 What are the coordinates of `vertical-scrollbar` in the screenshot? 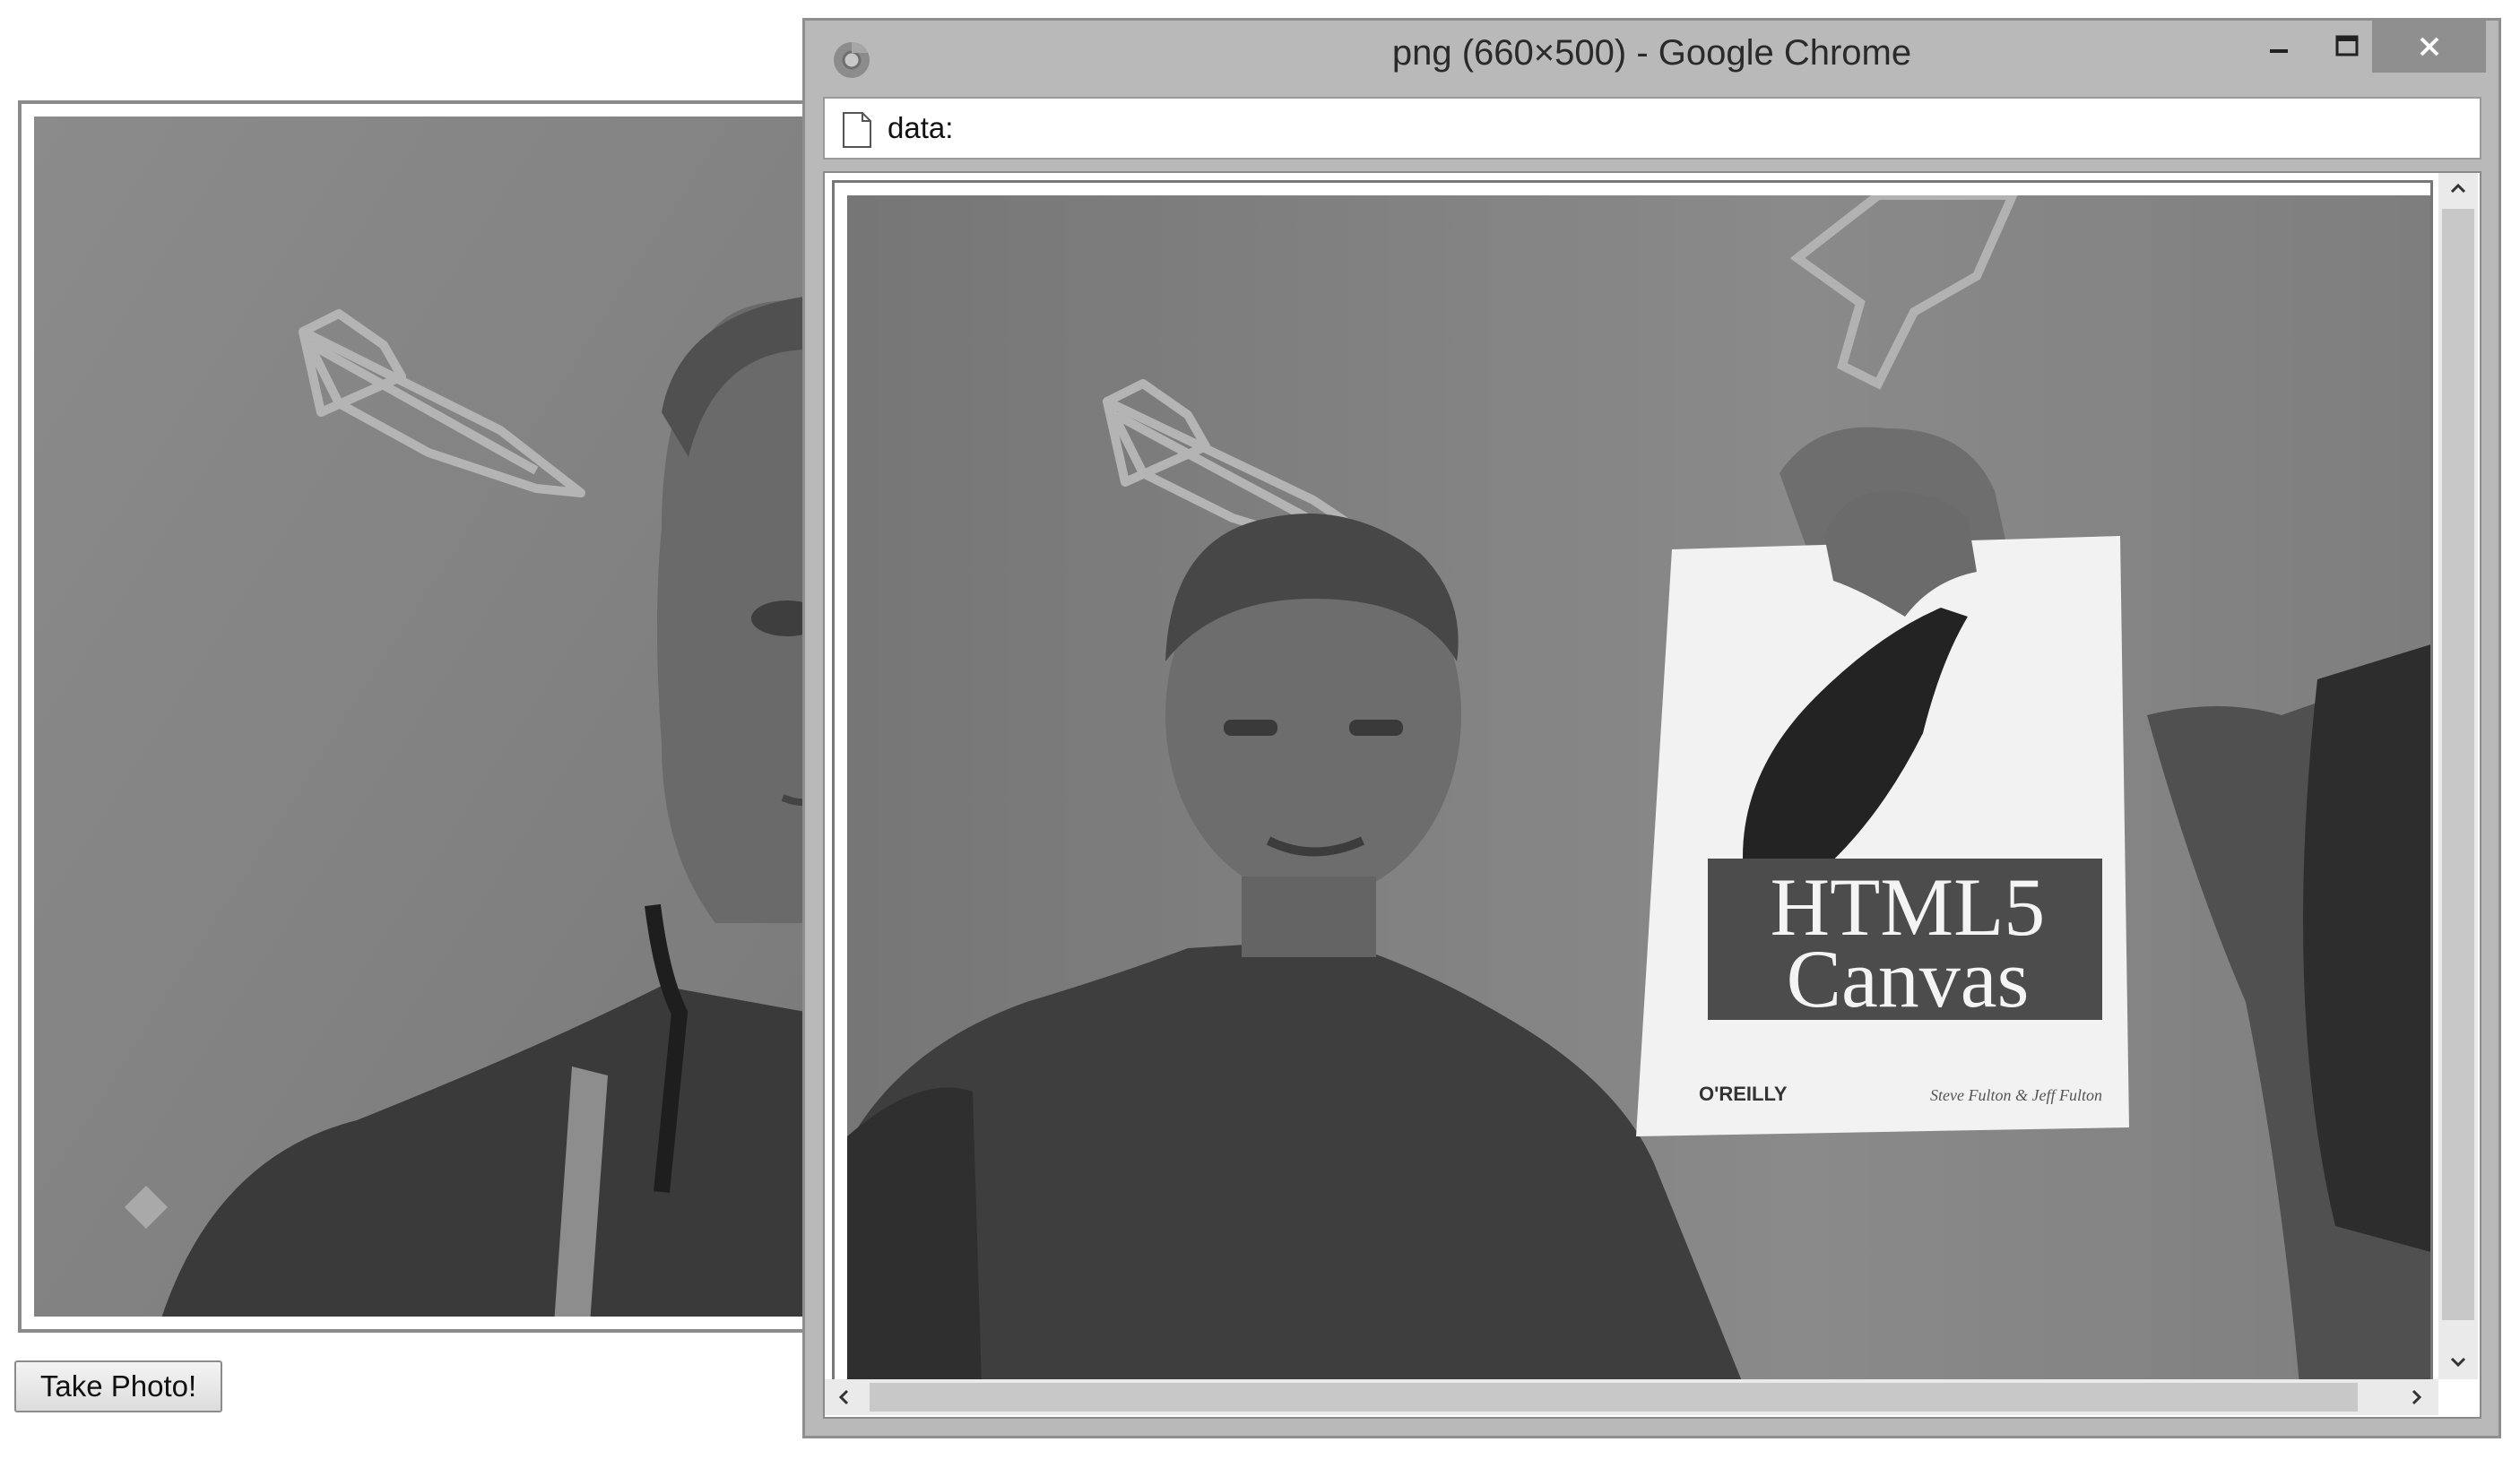 It's located at (2458, 776).